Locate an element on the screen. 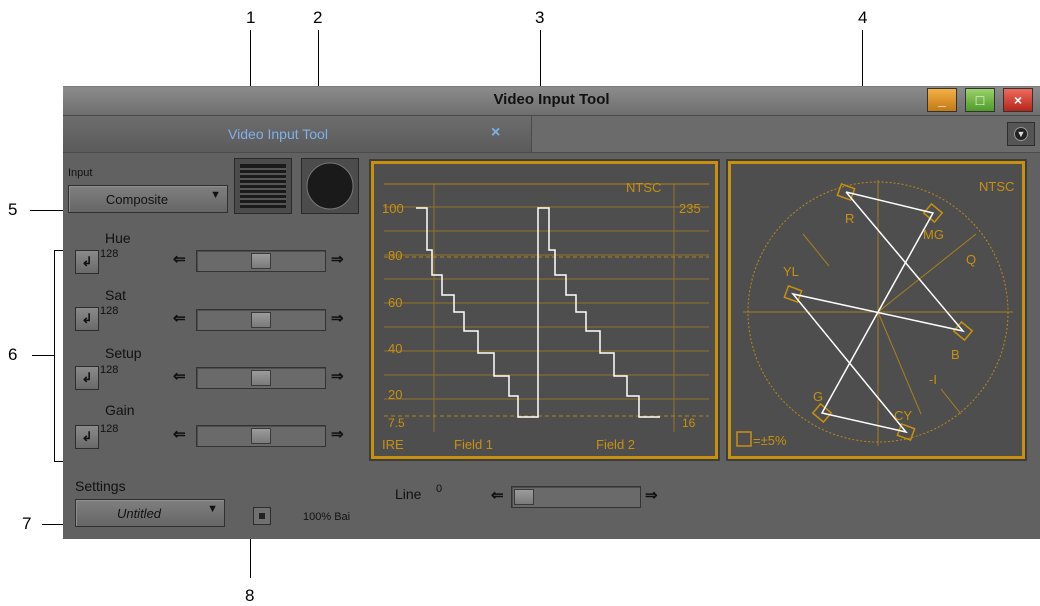 Image resolution: width=1040 pixels, height=606 pixels. hue-slider is located at coordinates (261, 261).